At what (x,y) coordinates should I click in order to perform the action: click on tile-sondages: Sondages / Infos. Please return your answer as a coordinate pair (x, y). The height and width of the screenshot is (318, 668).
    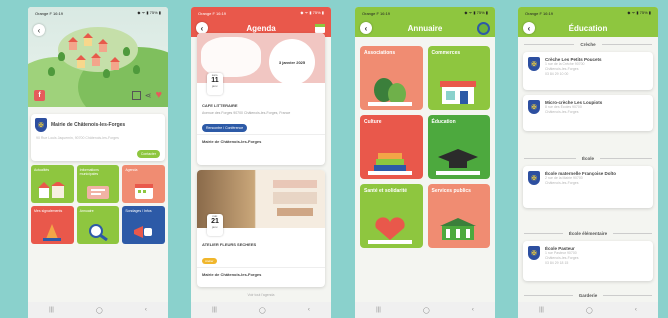
    Looking at the image, I should click on (143, 225).